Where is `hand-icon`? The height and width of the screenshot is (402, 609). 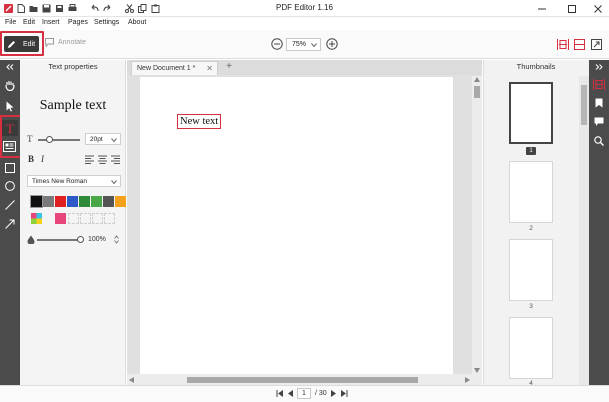
hand-icon is located at coordinates (10, 86).